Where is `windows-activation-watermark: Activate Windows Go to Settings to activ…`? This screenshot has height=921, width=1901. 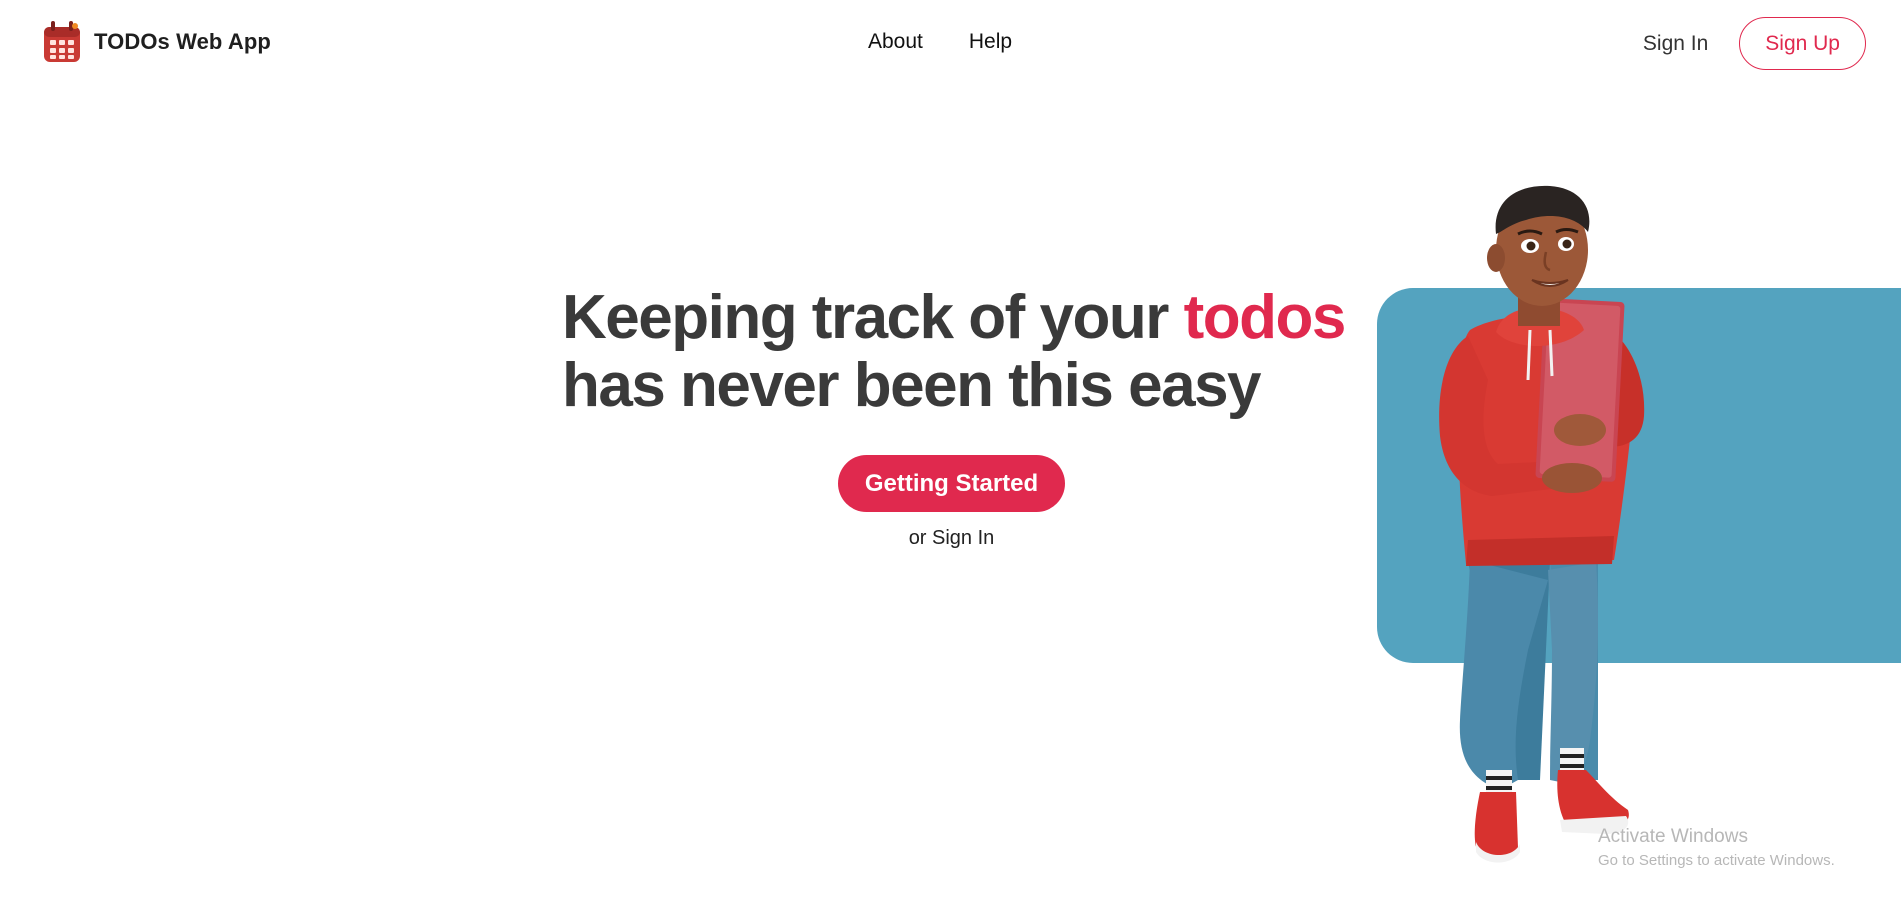 windows-activation-watermark: Activate Windows Go to Settings to activ… is located at coordinates (1716, 847).